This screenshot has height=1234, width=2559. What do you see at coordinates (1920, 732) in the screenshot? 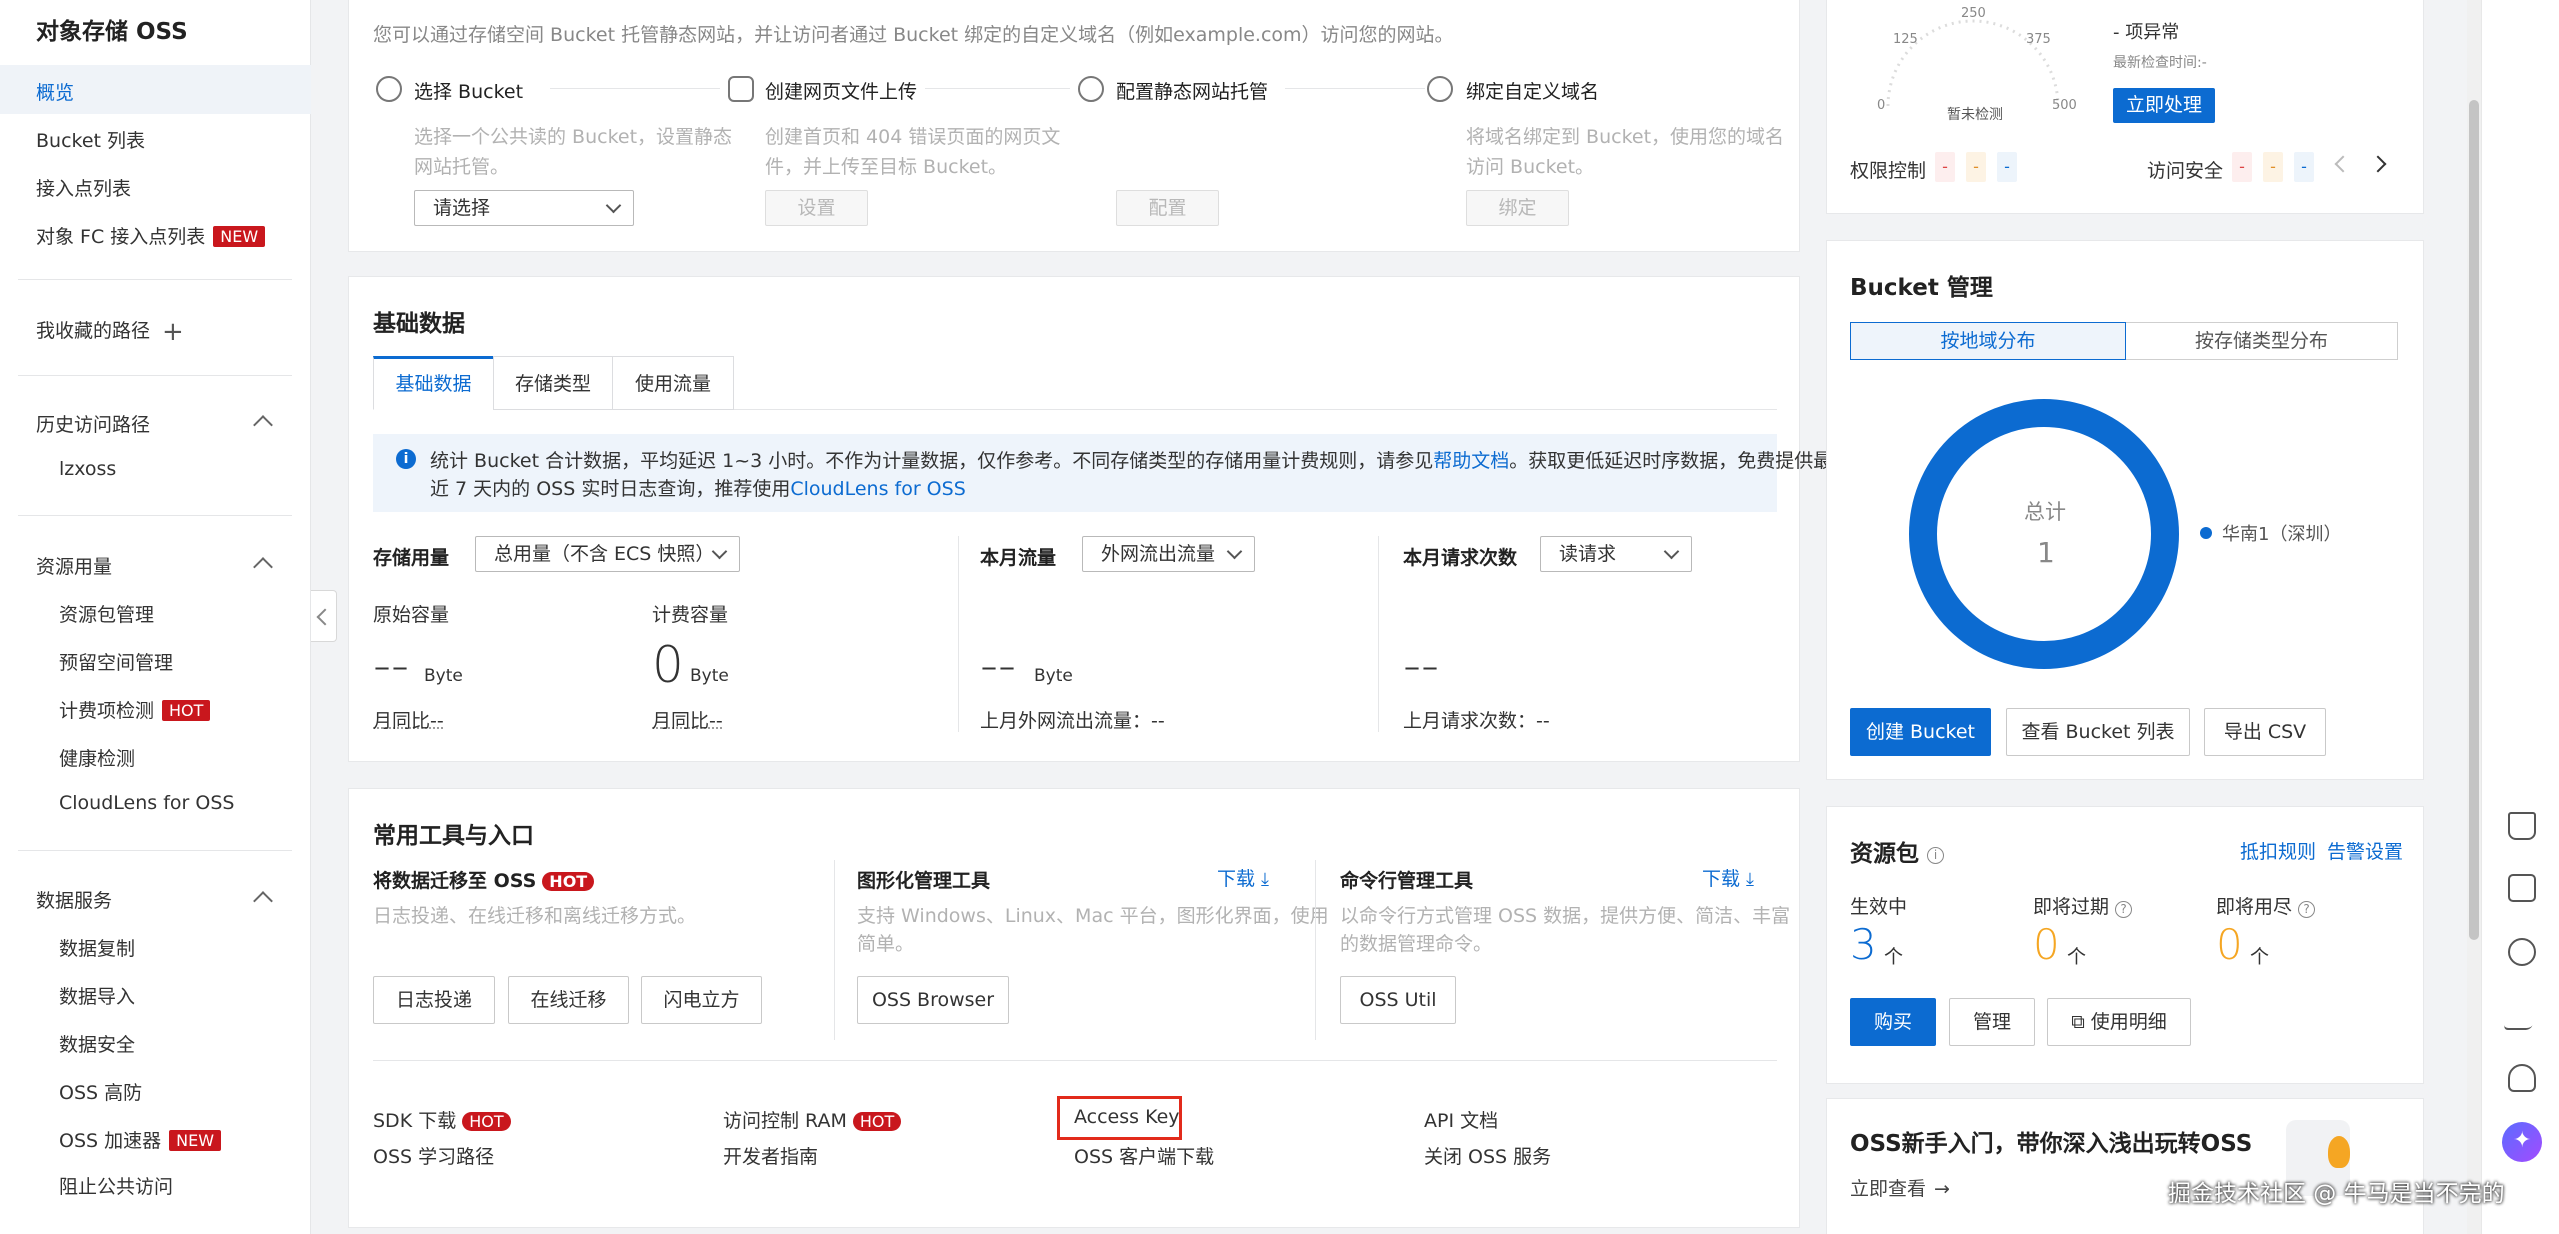
I see `create-bucket-button: 创建 Bucket` at bounding box center [1920, 732].